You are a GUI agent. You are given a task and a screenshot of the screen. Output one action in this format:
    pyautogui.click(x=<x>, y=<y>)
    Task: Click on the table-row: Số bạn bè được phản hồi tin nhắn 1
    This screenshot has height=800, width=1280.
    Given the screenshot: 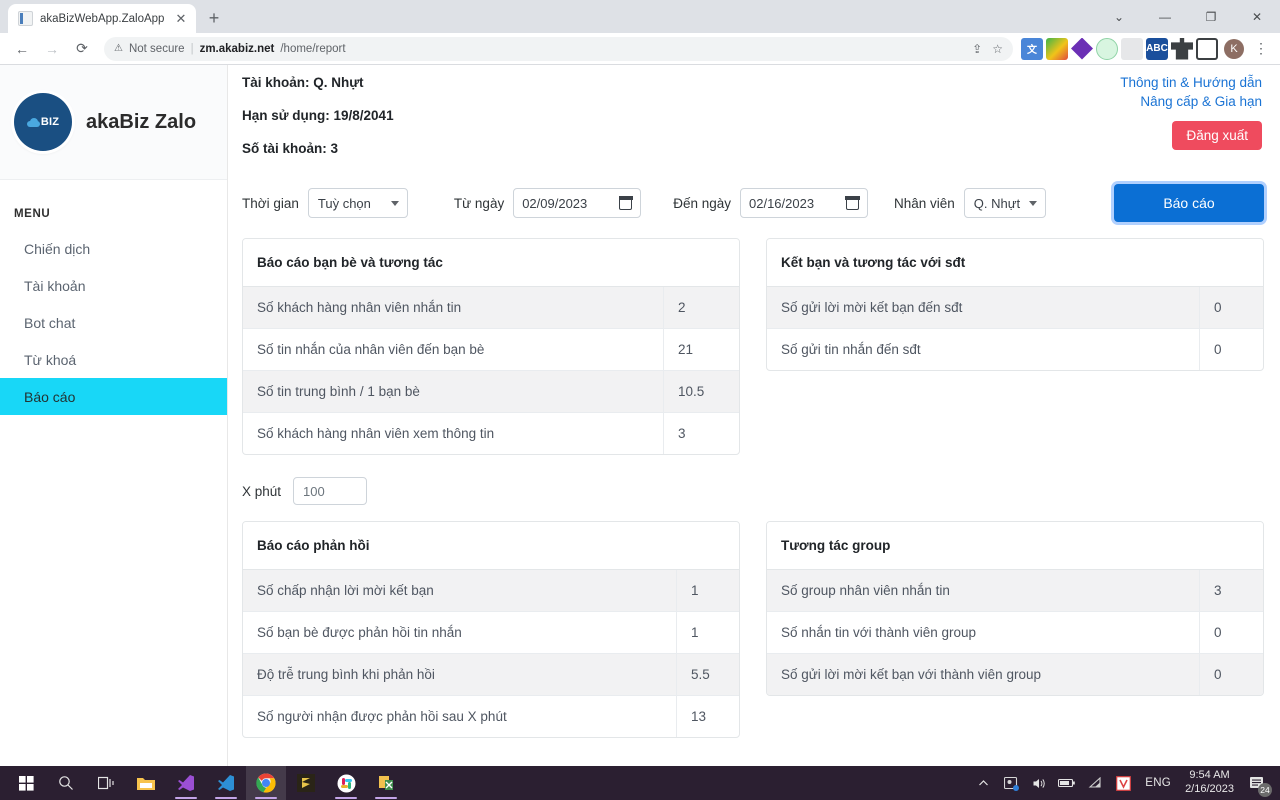 What is the action you would take?
    pyautogui.click(x=491, y=633)
    